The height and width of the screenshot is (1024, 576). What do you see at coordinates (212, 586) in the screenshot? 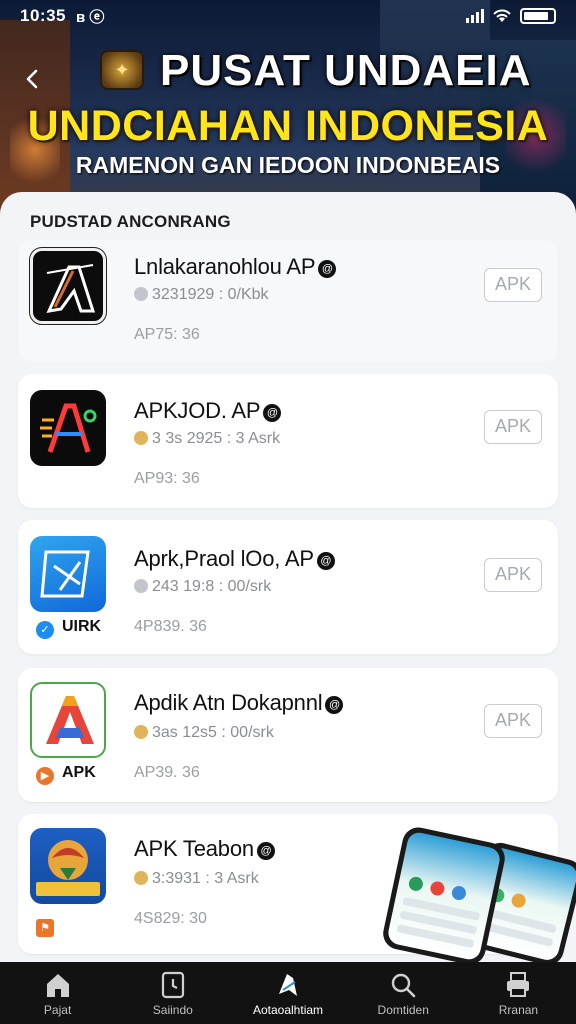
I see `app-meta-text: 243 19:8 : 00/srk` at bounding box center [212, 586].